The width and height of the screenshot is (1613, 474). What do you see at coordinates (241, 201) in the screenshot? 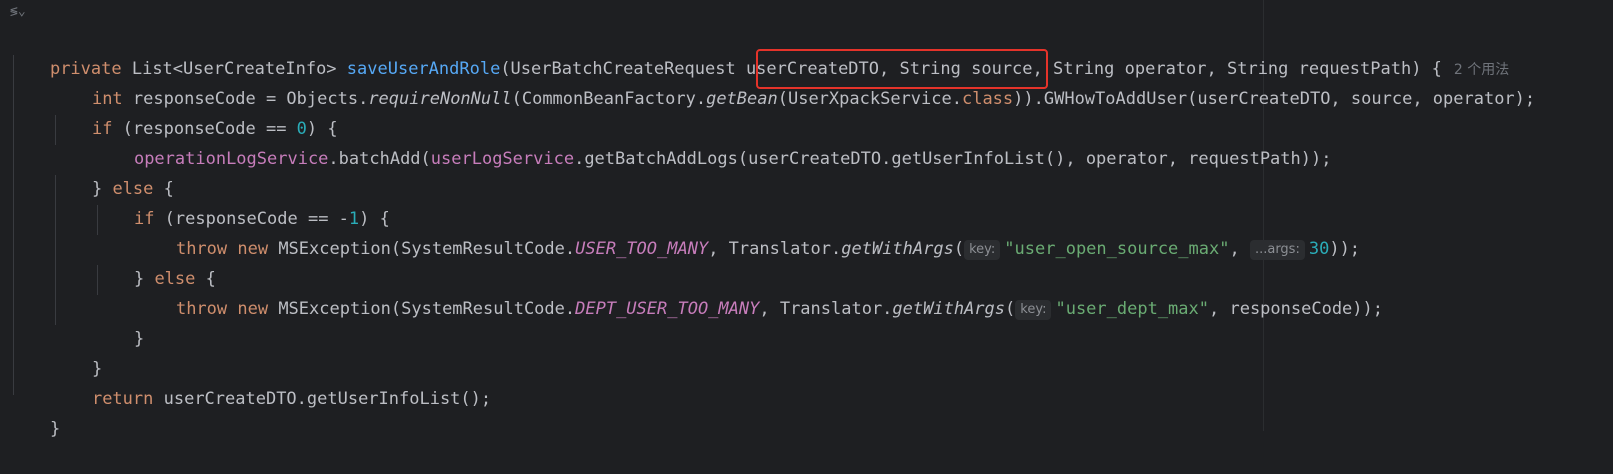
I see `code-line-6: if (responseCode == -1) {` at bounding box center [241, 201].